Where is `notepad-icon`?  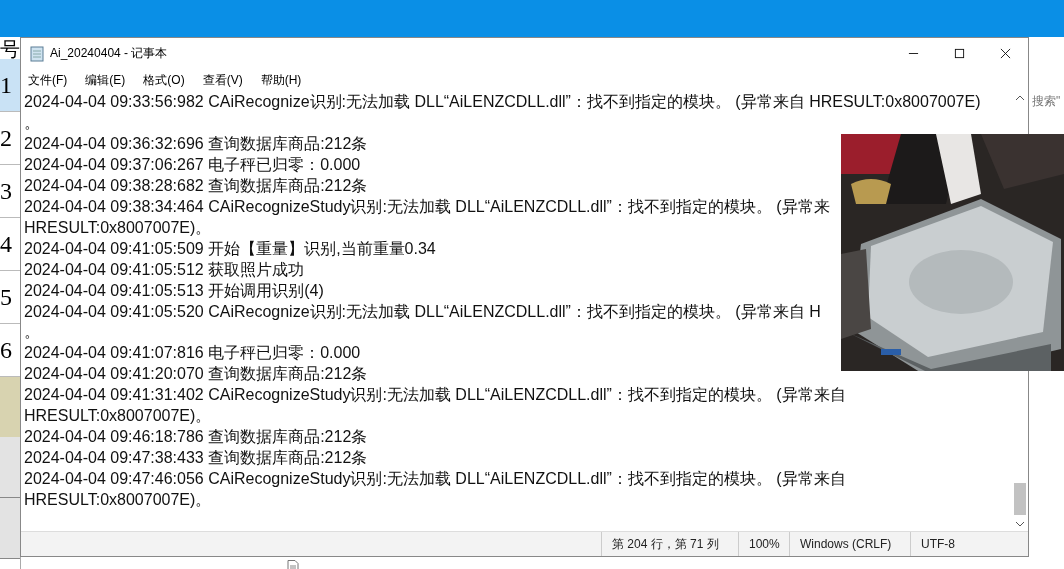 notepad-icon is located at coordinates (37, 53).